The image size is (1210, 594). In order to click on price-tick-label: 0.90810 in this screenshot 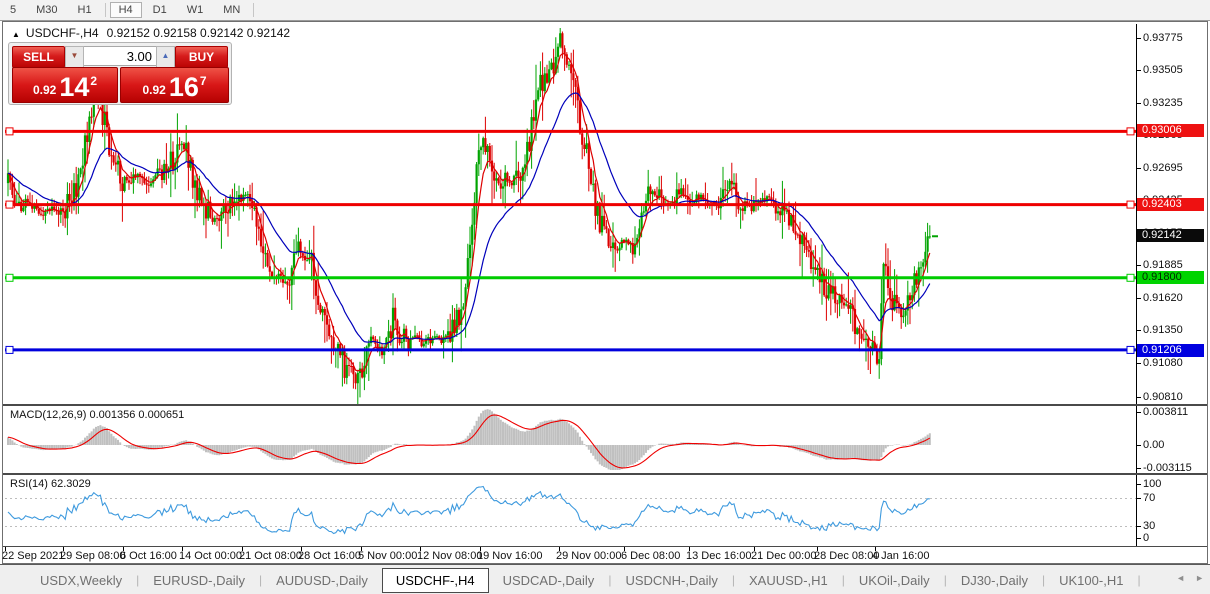, I will do `click(1163, 397)`.